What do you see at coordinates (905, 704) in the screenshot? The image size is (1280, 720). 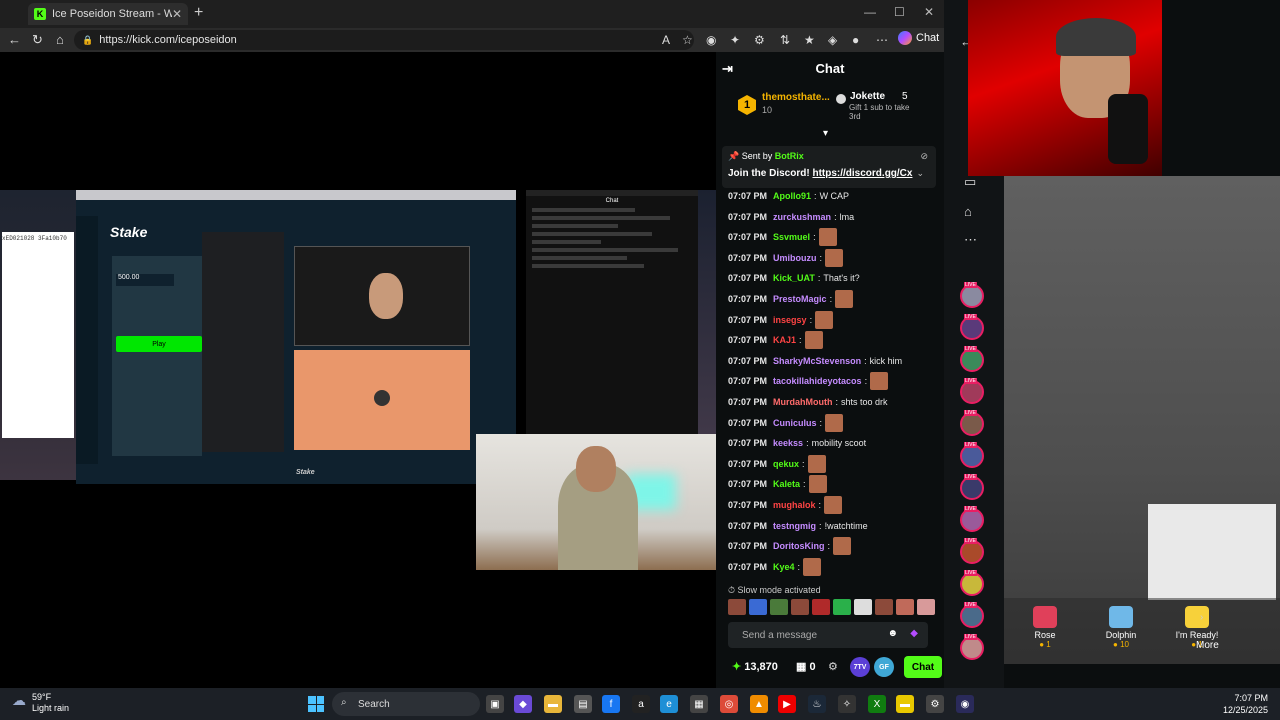 I see `notes-icon: ▬` at bounding box center [905, 704].